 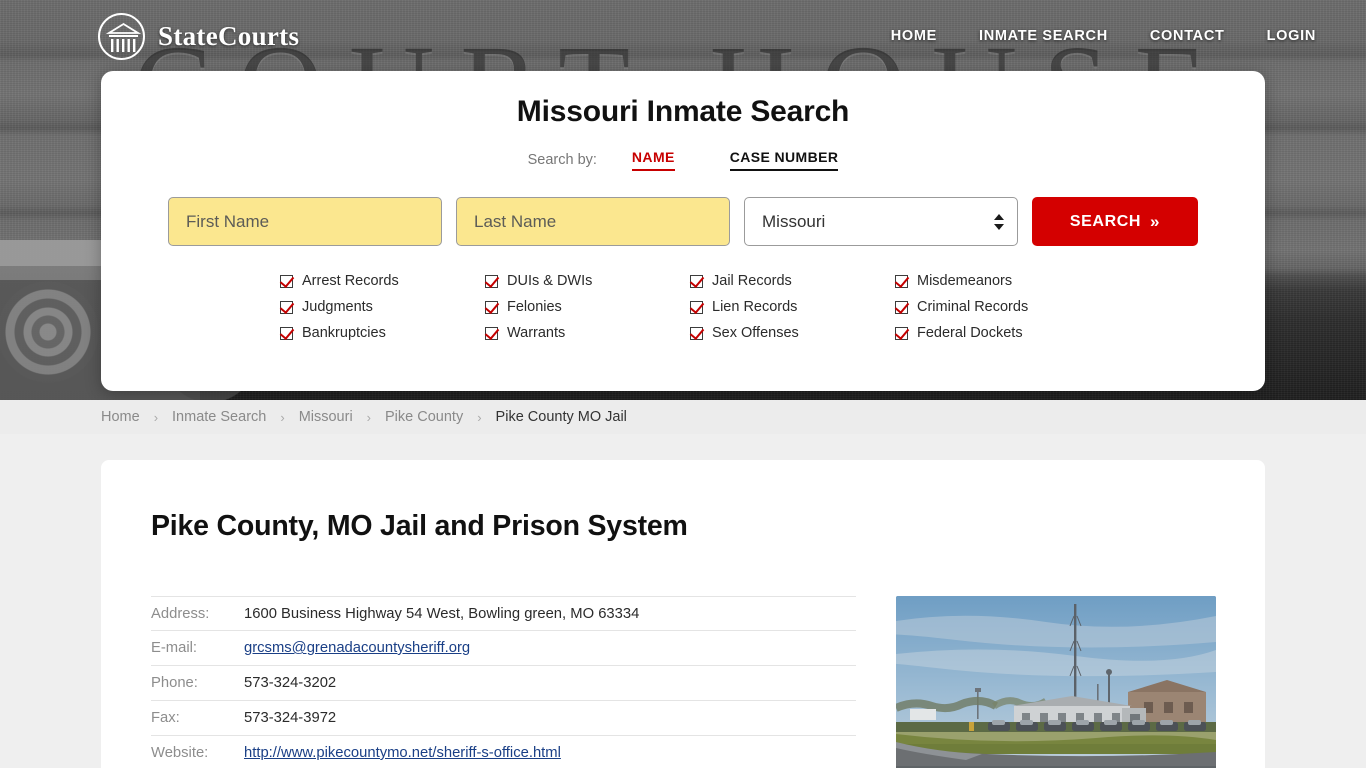 I want to click on search-button: SEARCH », so click(x=1115, y=221).